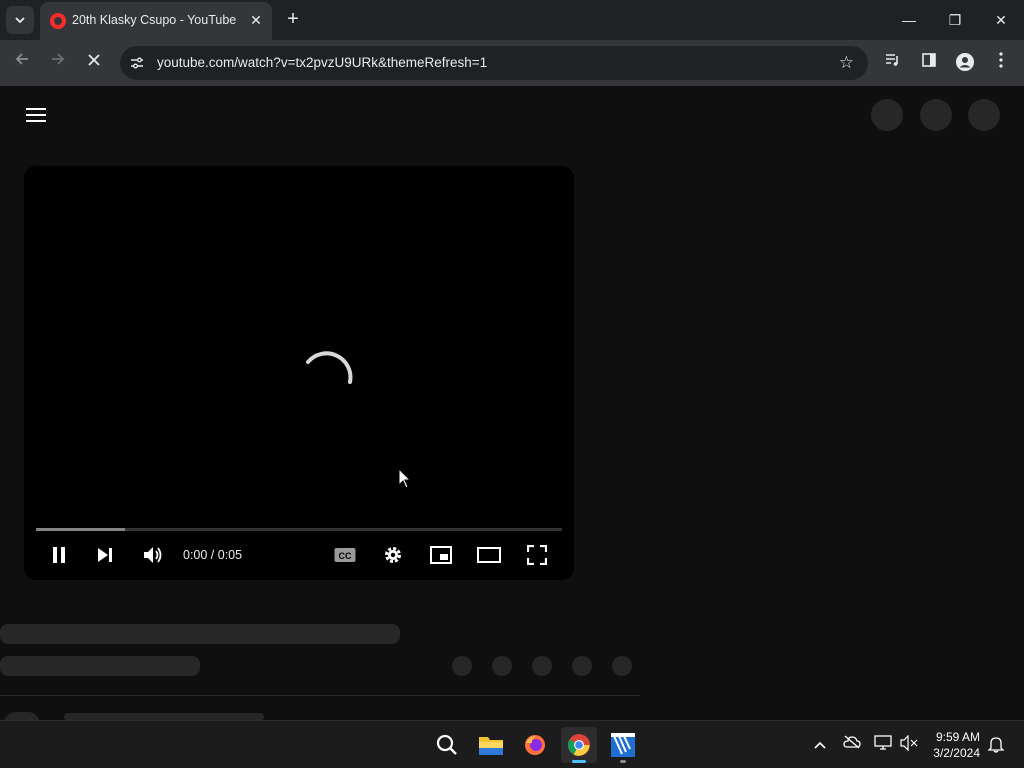 The height and width of the screenshot is (768, 1024). I want to click on pause-icon, so click(59, 555).